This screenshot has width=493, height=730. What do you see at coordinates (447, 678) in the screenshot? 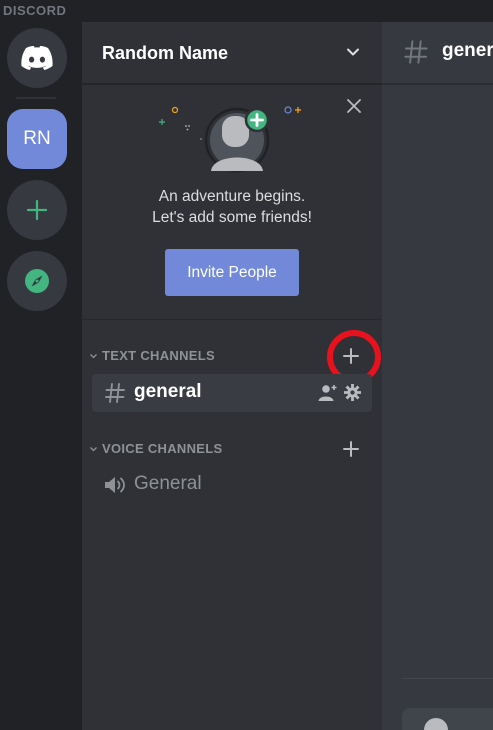
I see `message-divider` at bounding box center [447, 678].